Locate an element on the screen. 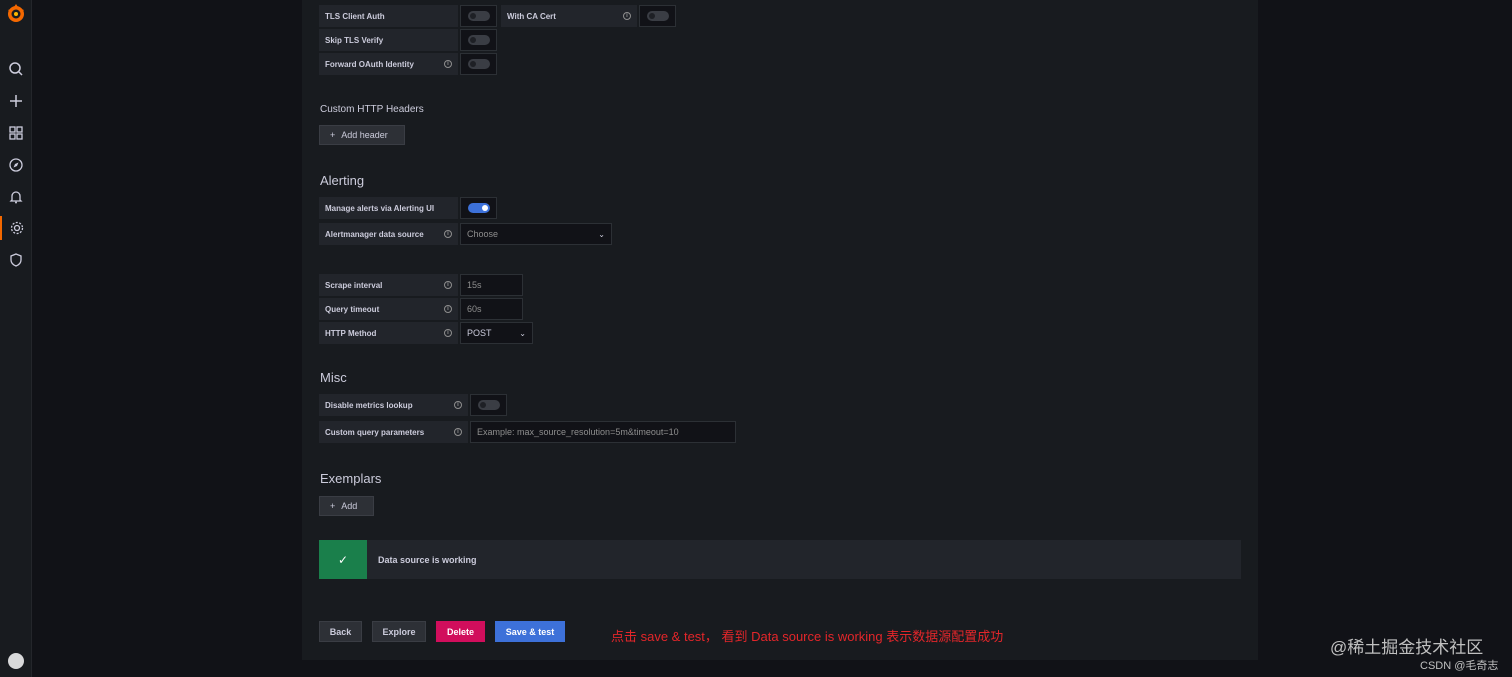 Image resolution: width=1512 pixels, height=677 pixels. scrape-interval-row: Scrape interval i 15s is located at coordinates (421, 285).